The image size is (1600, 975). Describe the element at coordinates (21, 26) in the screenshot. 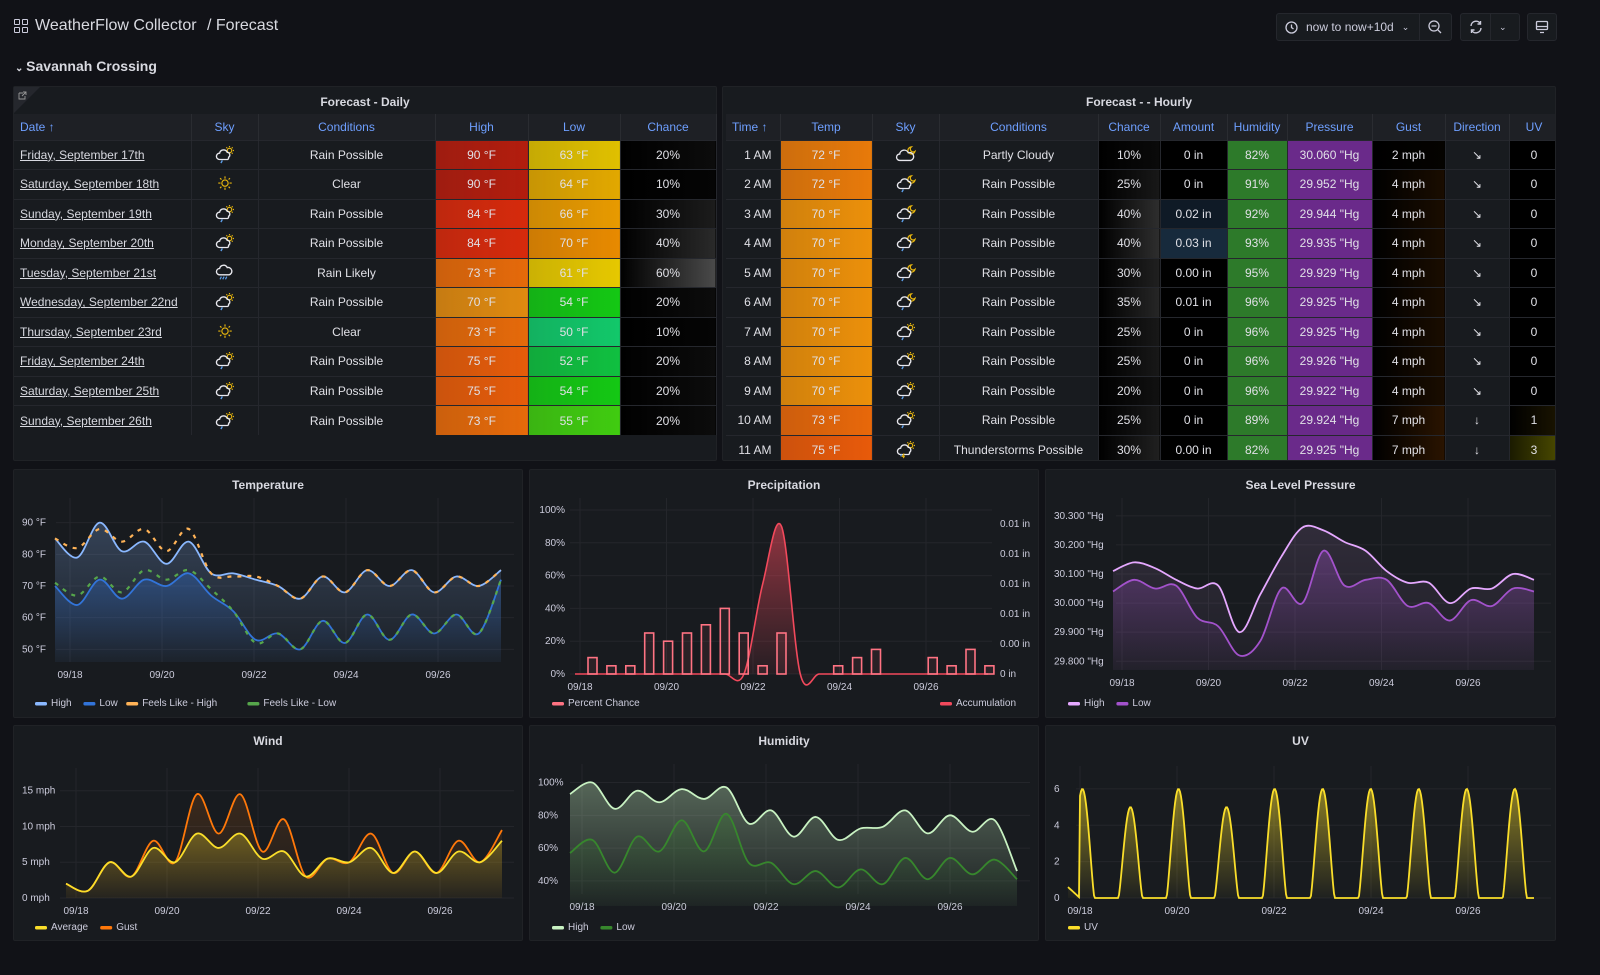

I see `dashboards-grid-icon` at that location.